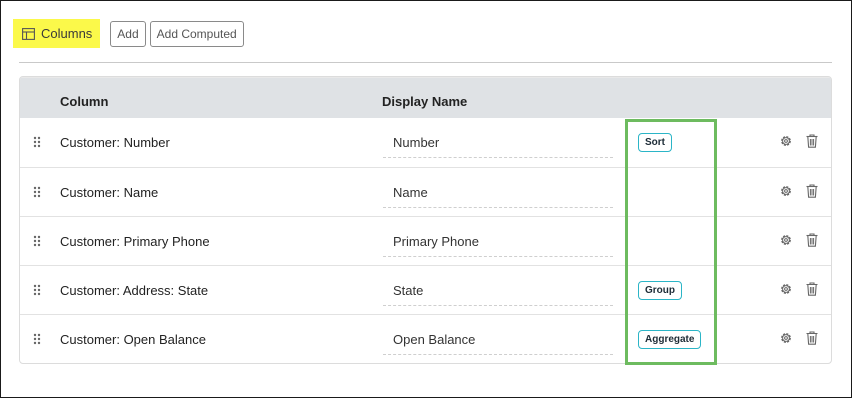 The height and width of the screenshot is (398, 852). I want to click on display-name-input: Open Balance, so click(498, 340).